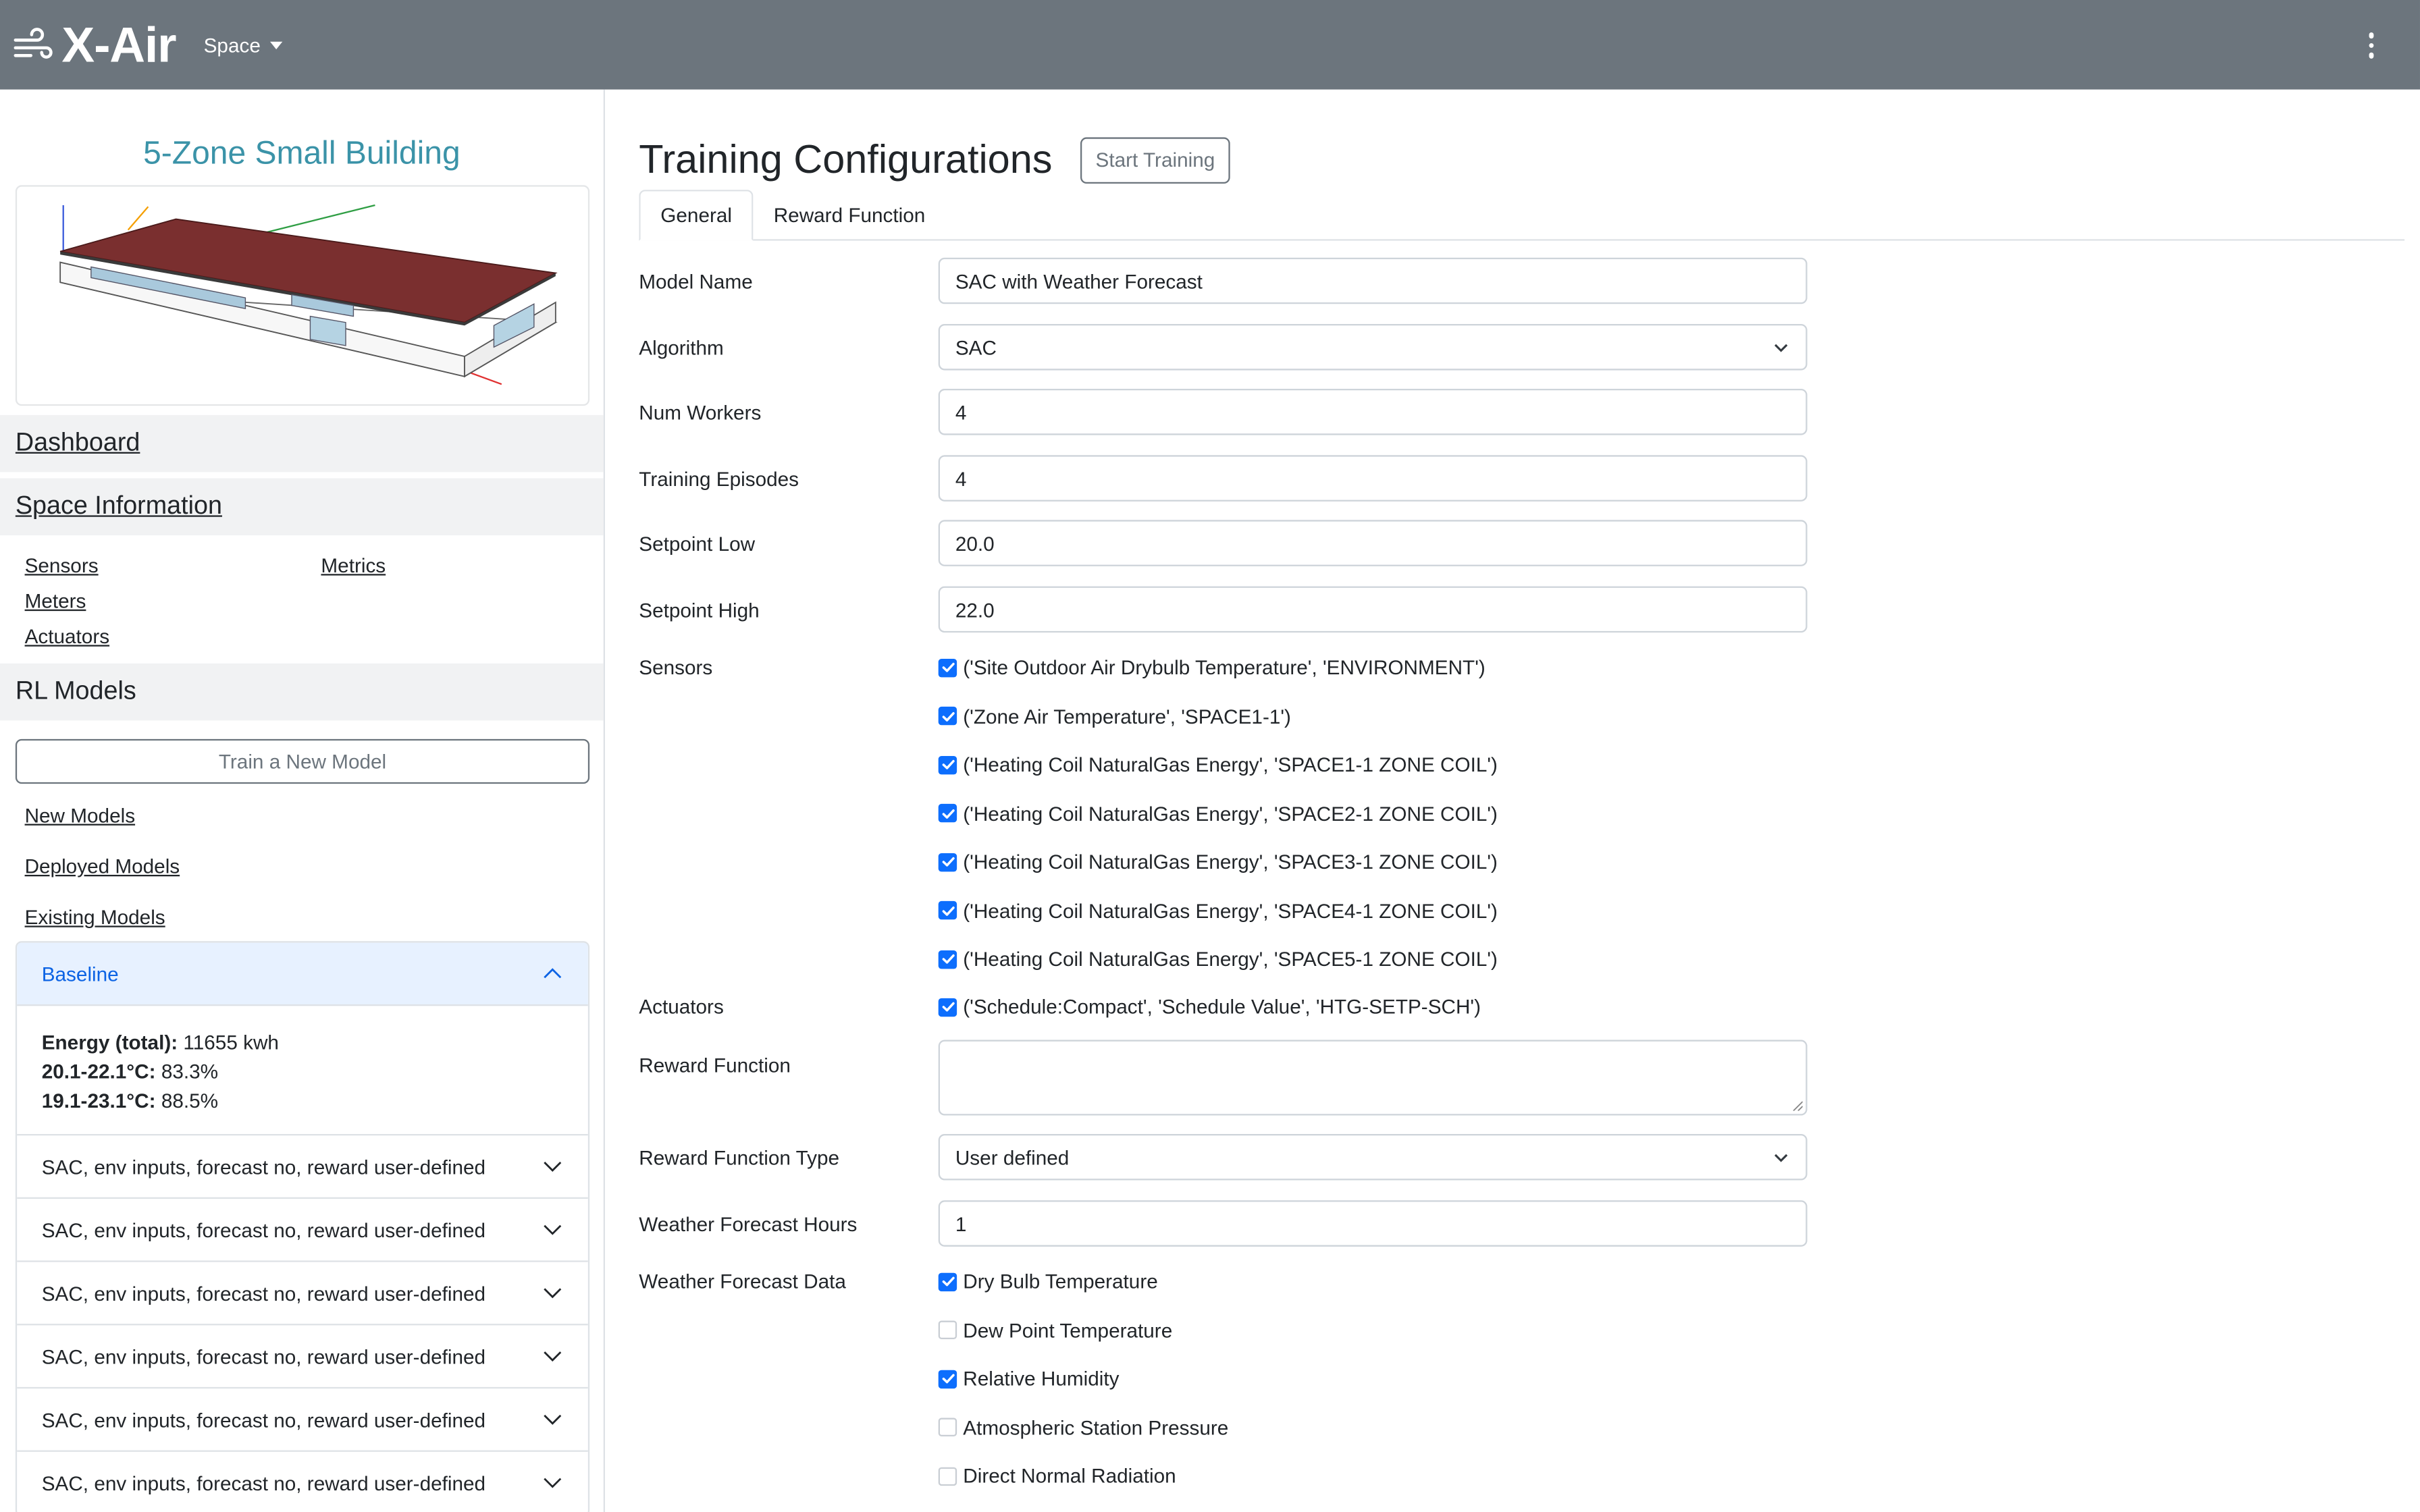 The height and width of the screenshot is (1512, 2420). I want to click on top-navbar: X-Air Space, so click(1210, 45).